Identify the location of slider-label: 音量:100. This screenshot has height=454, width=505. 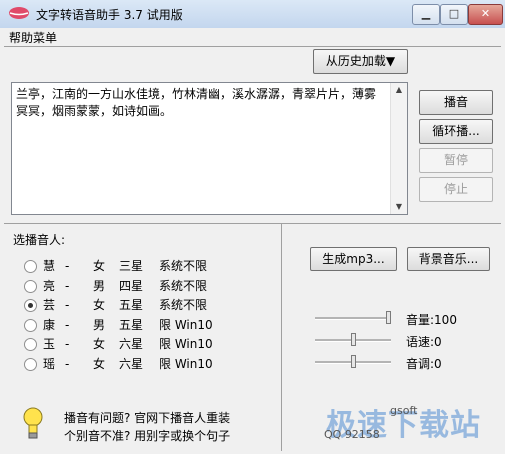
(431, 320).